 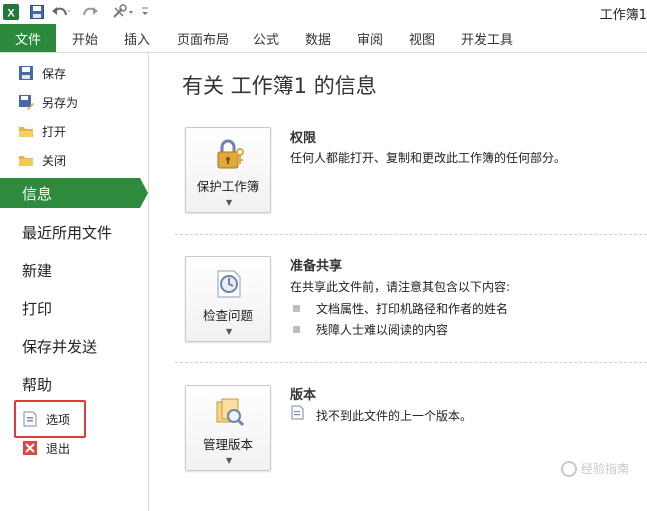 I want to click on sidebar-item-save-send: 保存并发送, so click(x=74, y=346).